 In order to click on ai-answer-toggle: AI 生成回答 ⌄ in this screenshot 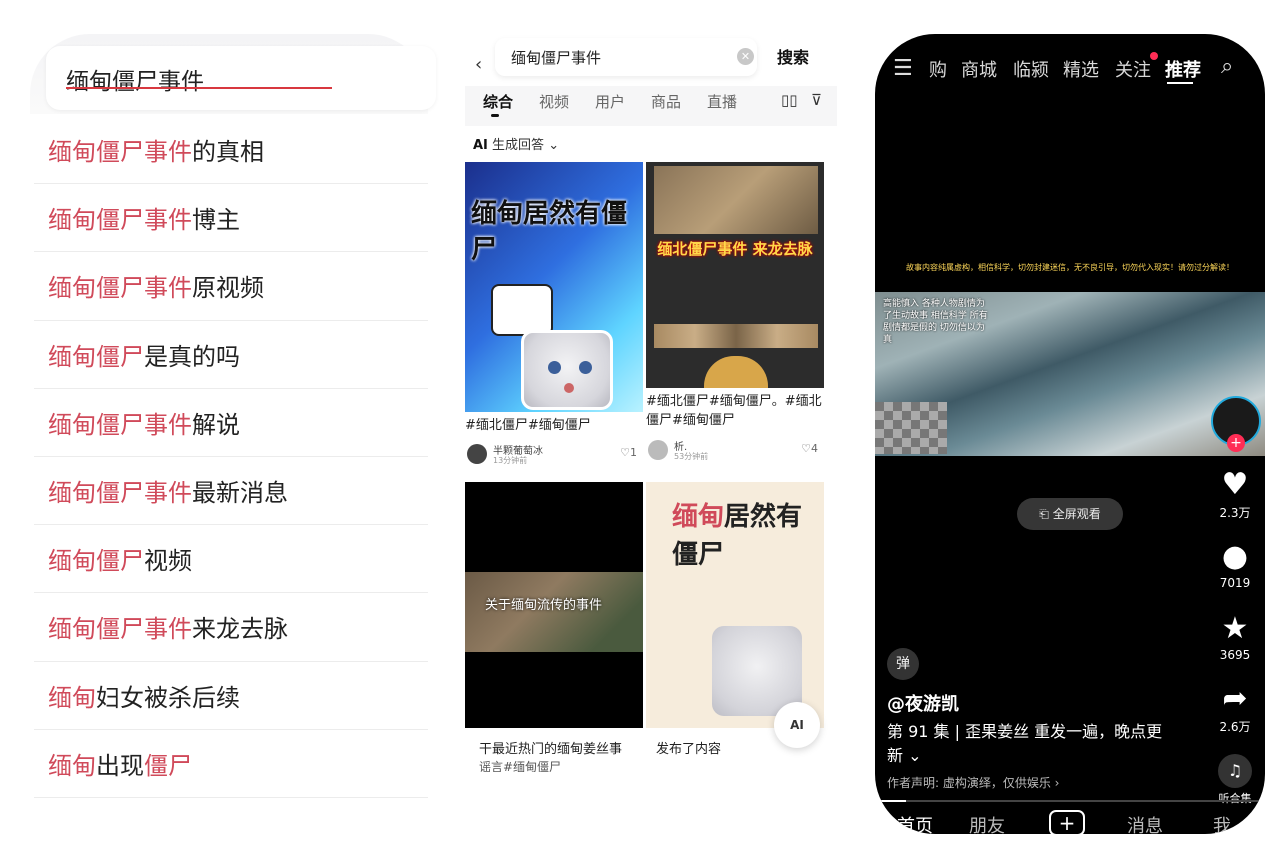, I will do `click(516, 143)`.